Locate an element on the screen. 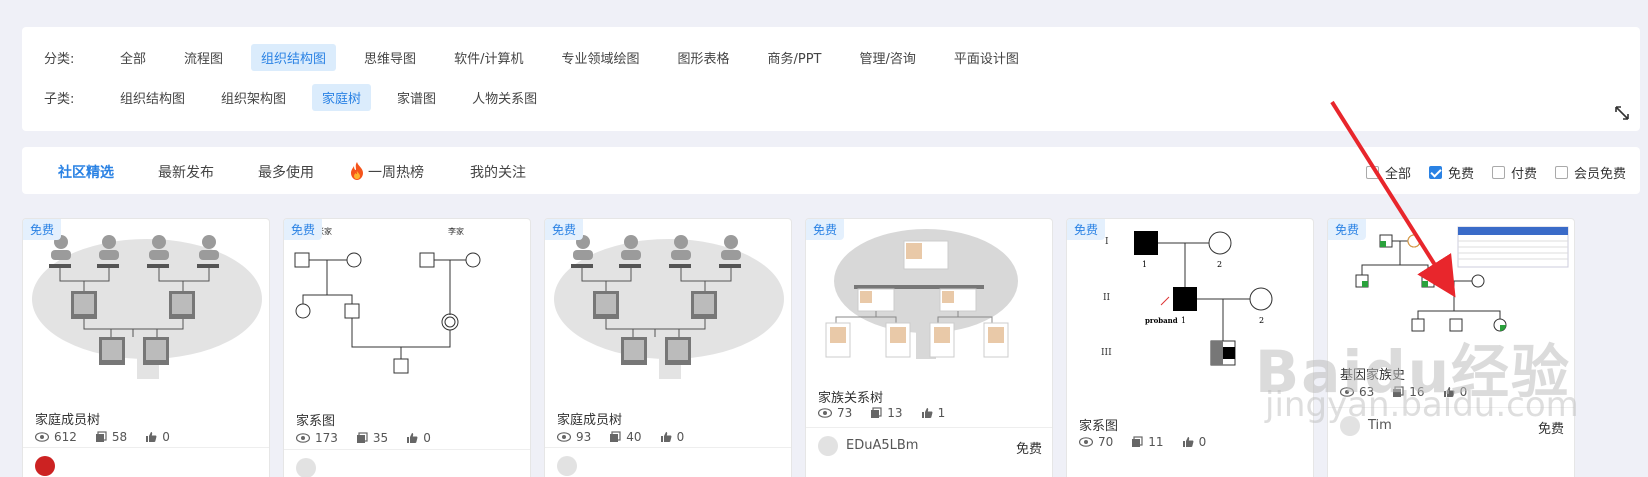 The width and height of the screenshot is (1648, 477). thumb-proband: proband is located at coordinates (1161, 320).